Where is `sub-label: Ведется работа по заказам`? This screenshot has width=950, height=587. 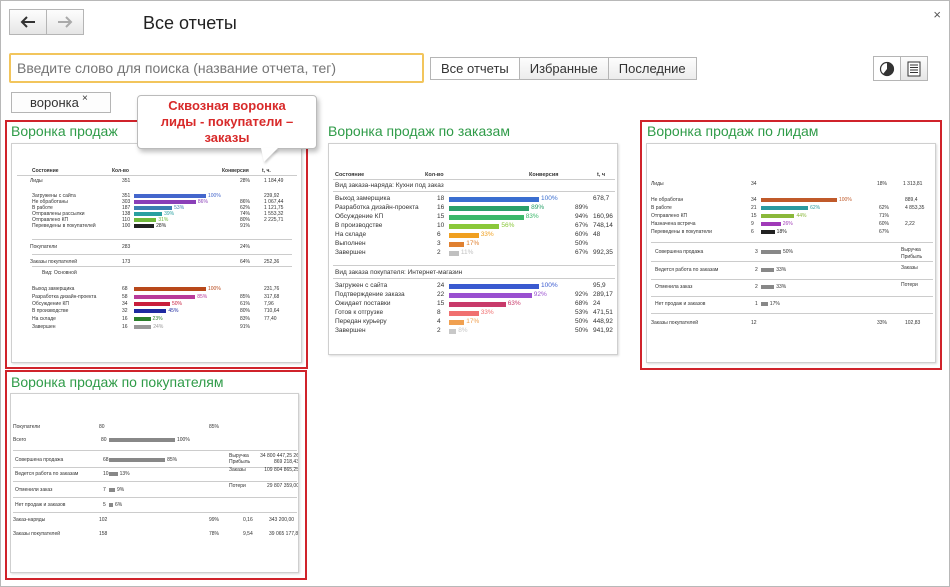 sub-label: Ведется работа по заказам is located at coordinates (47, 474).